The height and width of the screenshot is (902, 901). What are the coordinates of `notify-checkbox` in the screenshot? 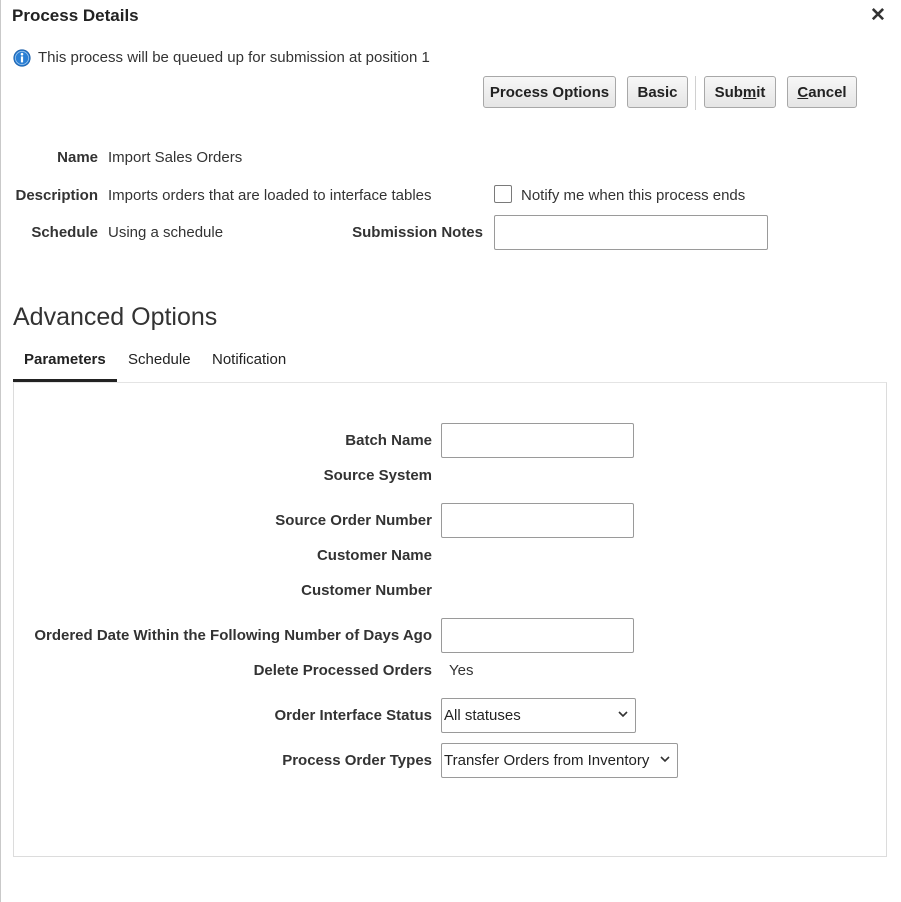 It's located at (503, 194).